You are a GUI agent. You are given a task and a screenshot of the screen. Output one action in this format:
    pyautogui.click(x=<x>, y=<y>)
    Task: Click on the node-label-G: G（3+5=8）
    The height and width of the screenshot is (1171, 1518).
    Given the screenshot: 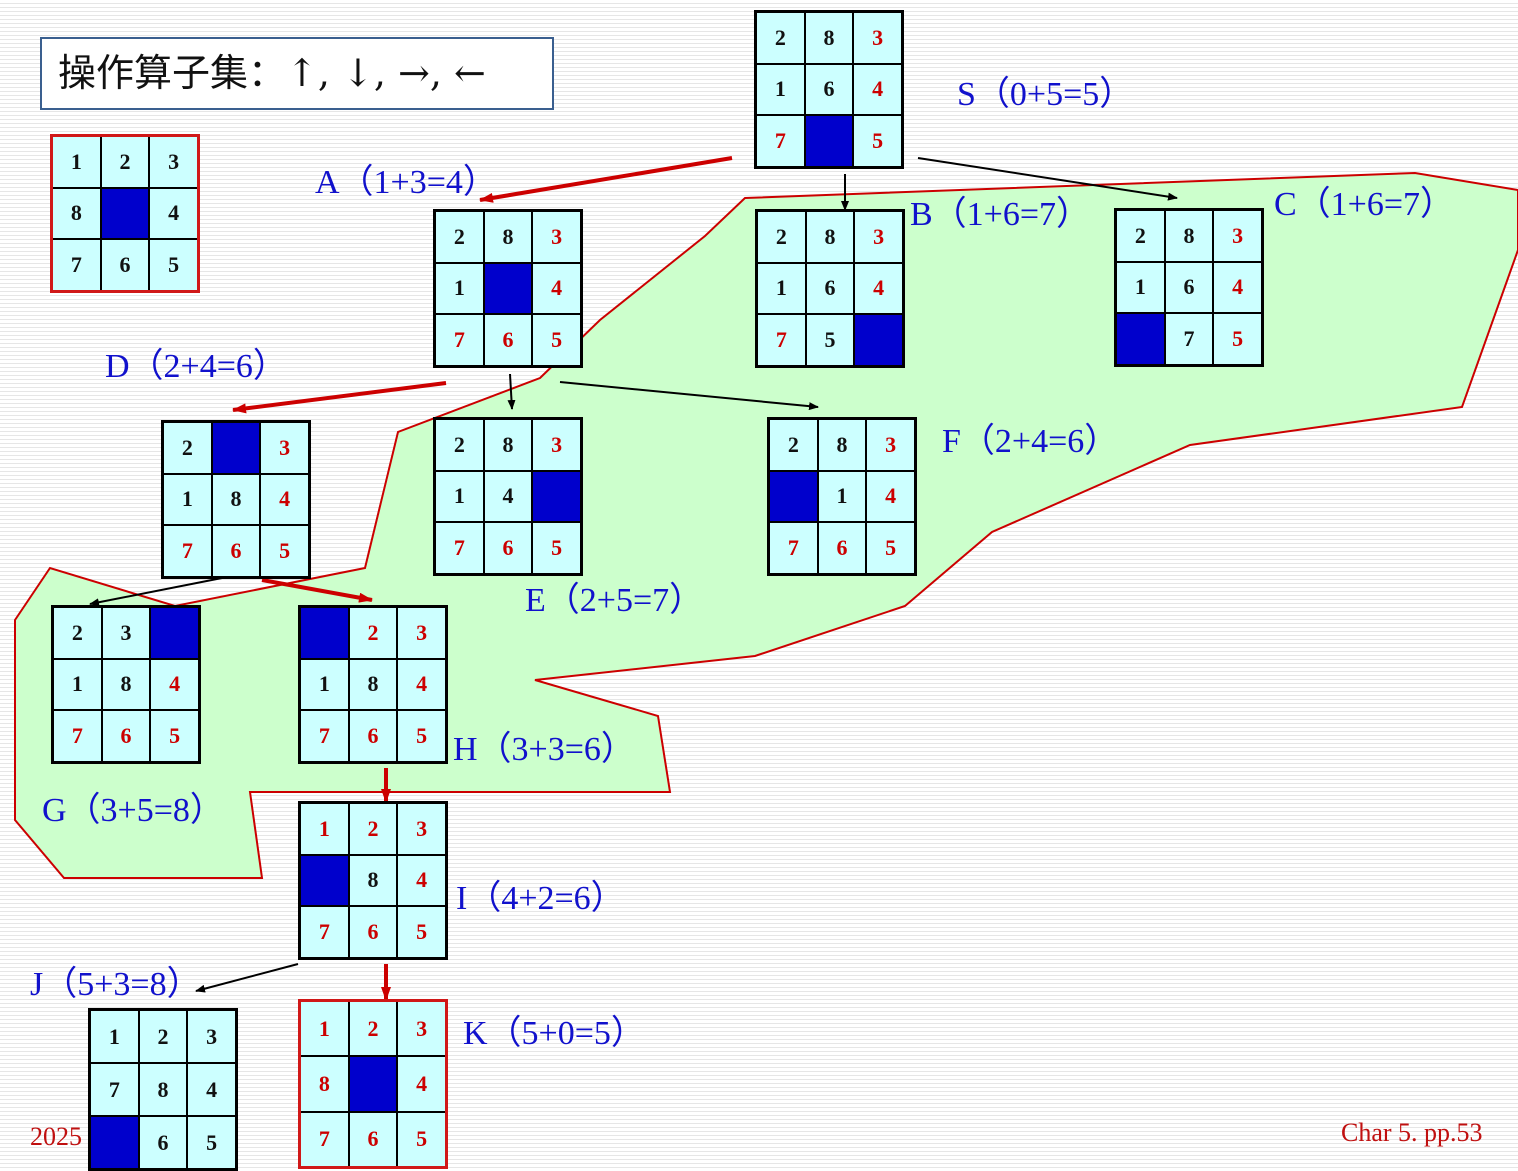 What is the action you would take?
    pyautogui.click(x=133, y=810)
    